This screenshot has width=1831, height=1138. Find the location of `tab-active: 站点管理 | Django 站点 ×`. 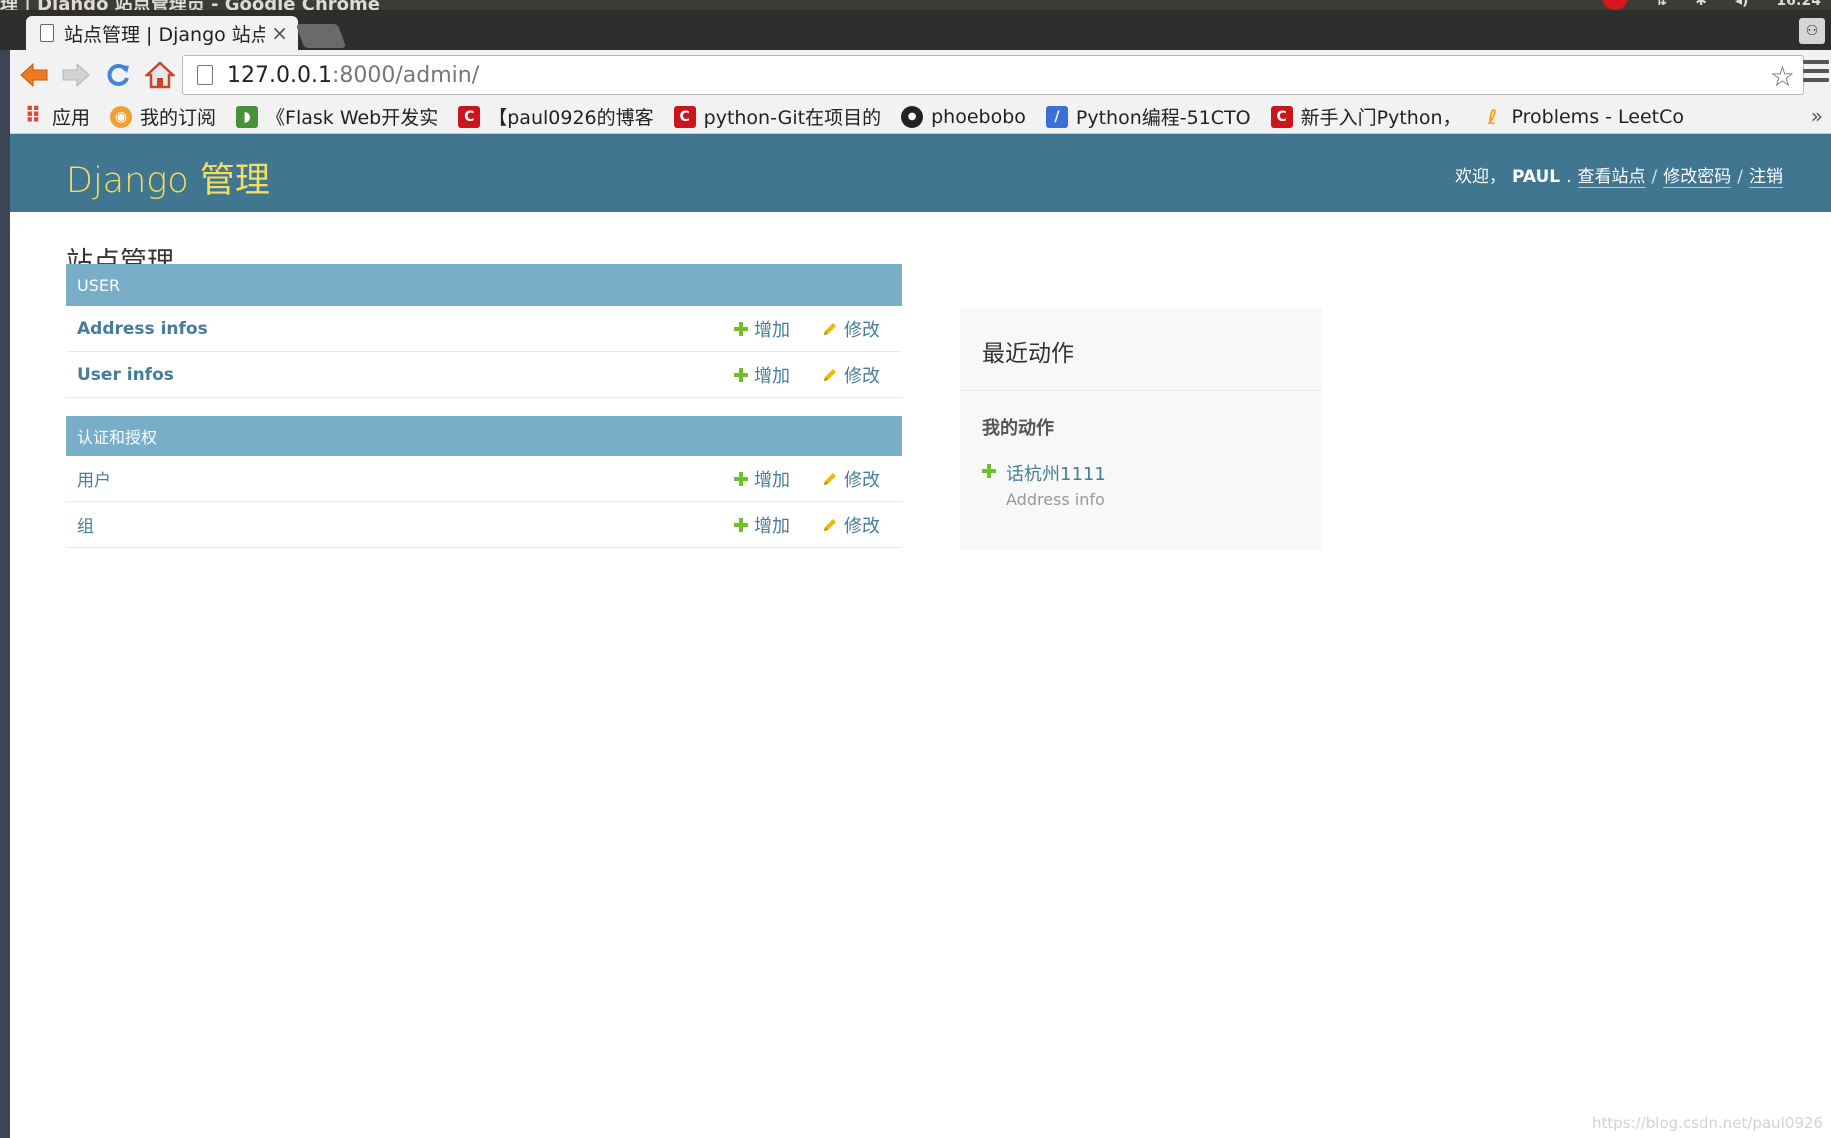

tab-active: 站点管理 | Django 站点 × is located at coordinates (162, 33).